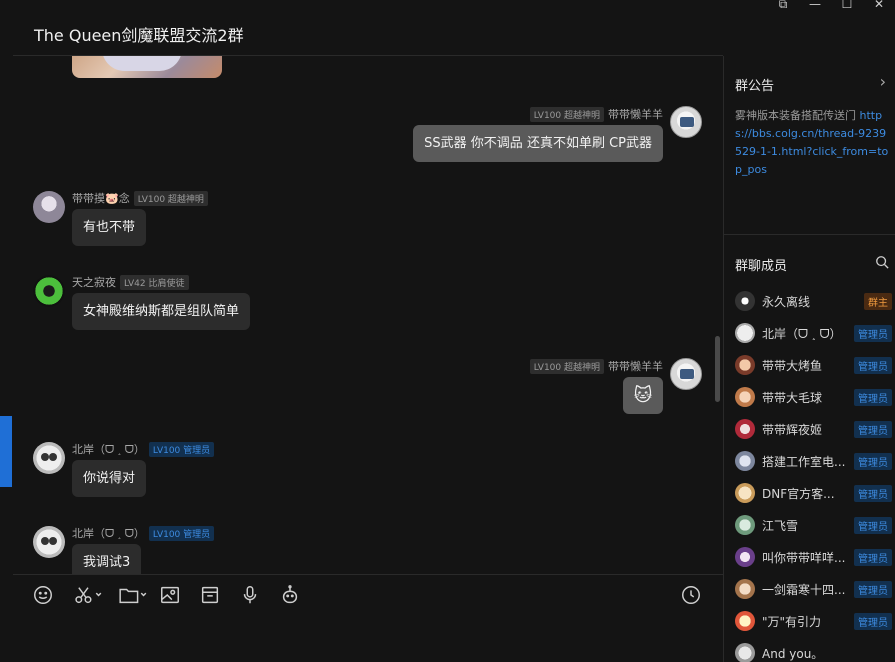  I want to click on member-item: 叫你带带咩咩... 管理员, so click(813, 557).